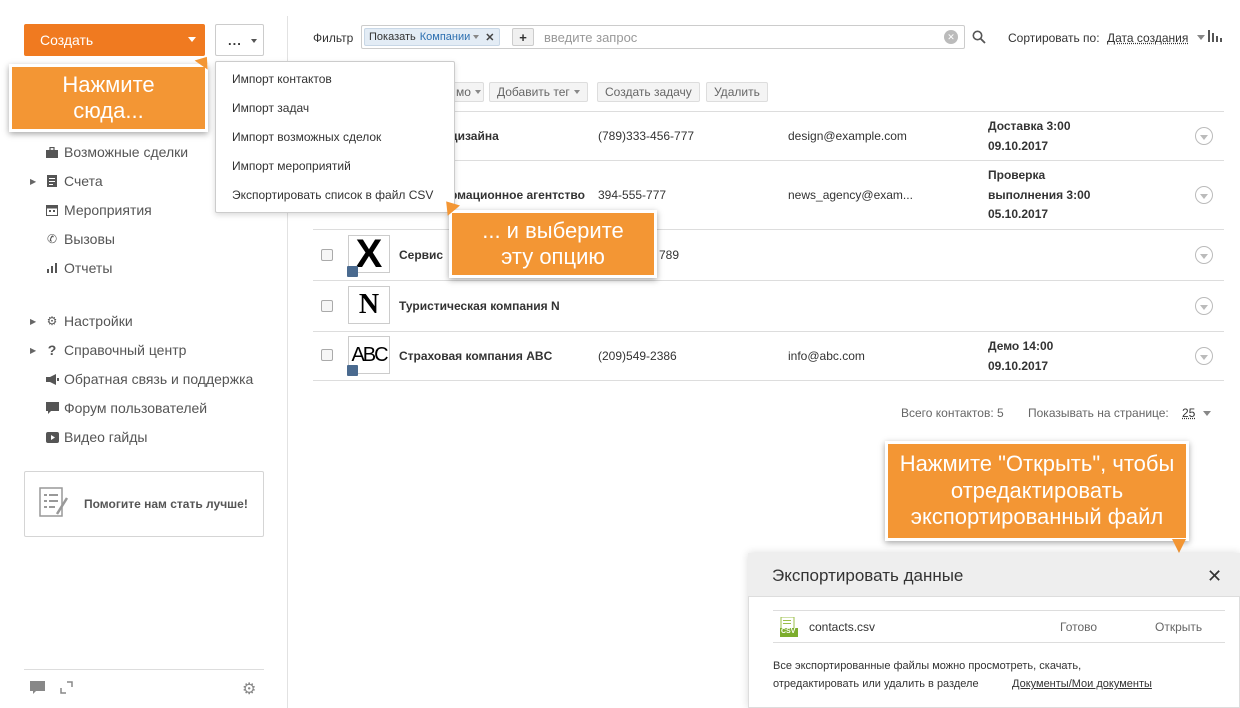 The height and width of the screenshot is (708, 1240). What do you see at coordinates (136, 408) in the screenshot?
I see `sidebar-item-label: Форум пользователей` at bounding box center [136, 408].